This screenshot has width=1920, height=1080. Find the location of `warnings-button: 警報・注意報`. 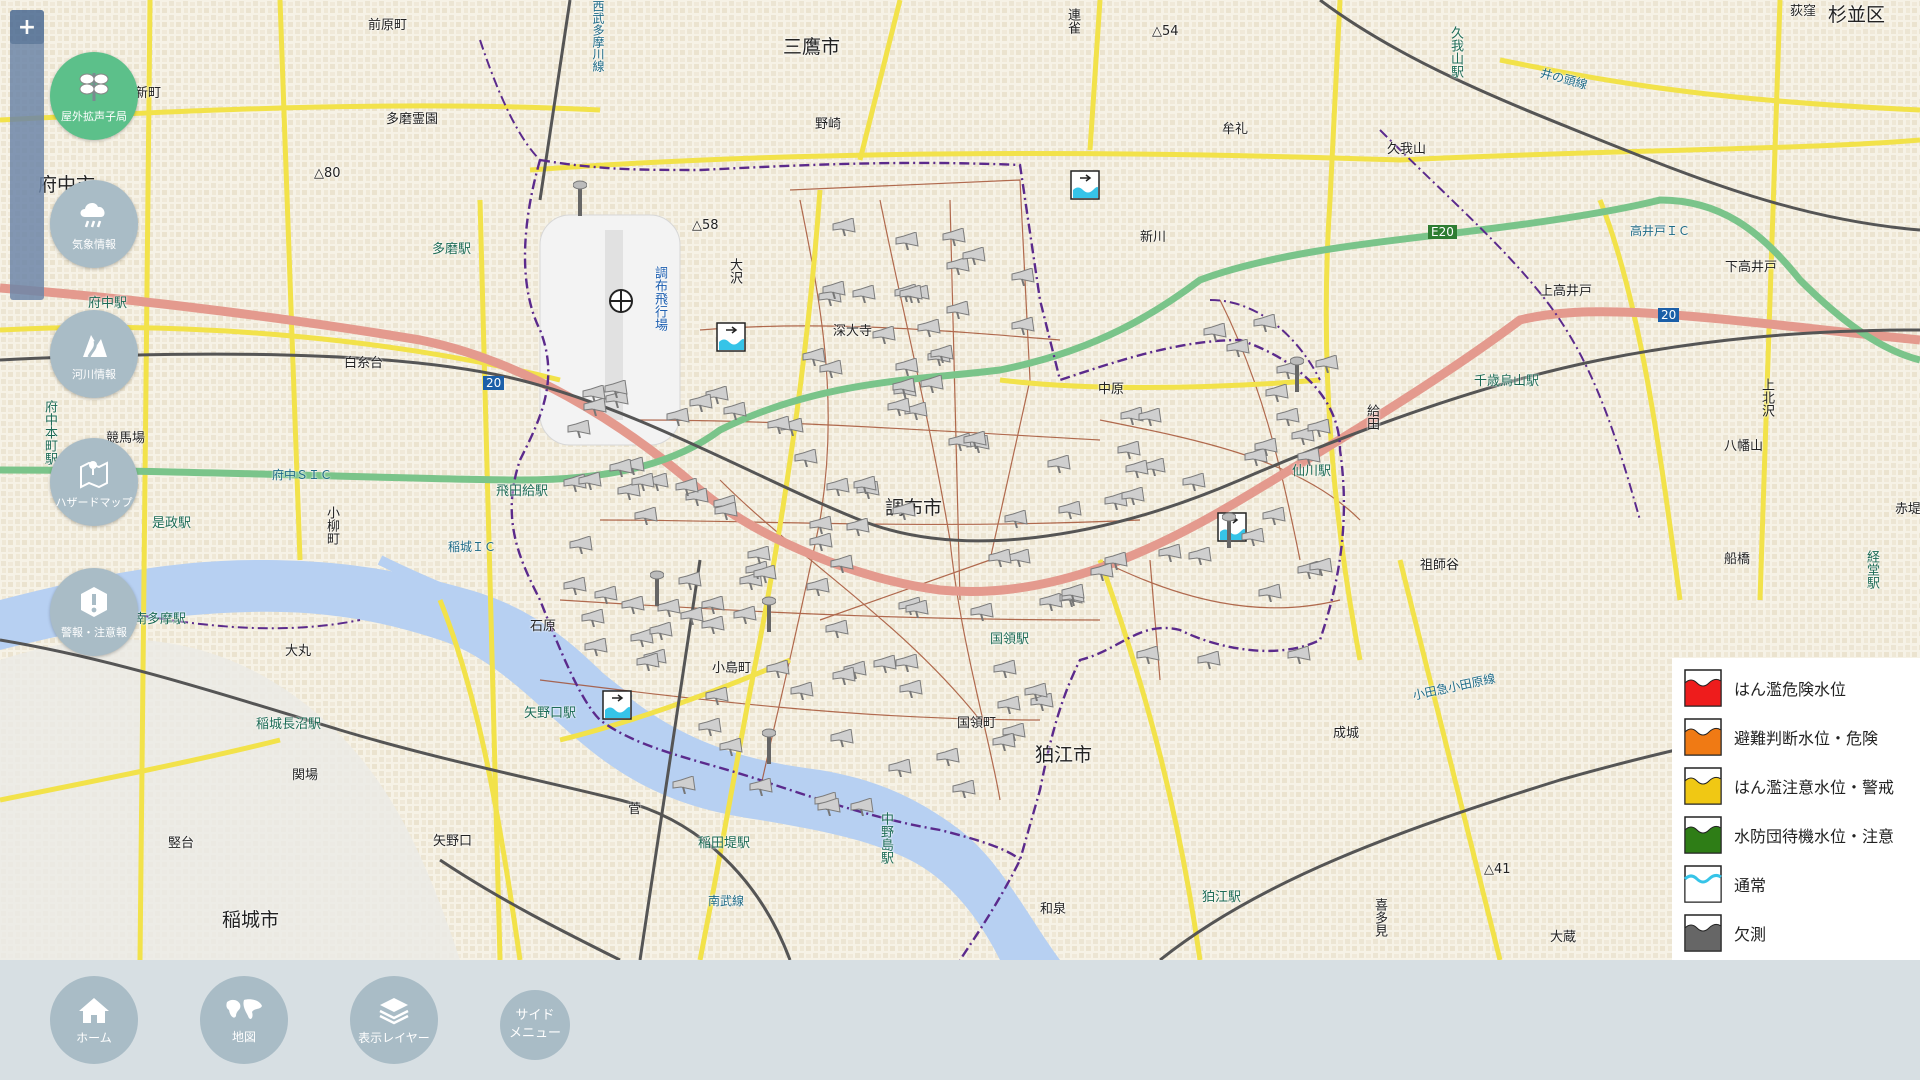

warnings-button: 警報・注意報 is located at coordinates (94, 612).